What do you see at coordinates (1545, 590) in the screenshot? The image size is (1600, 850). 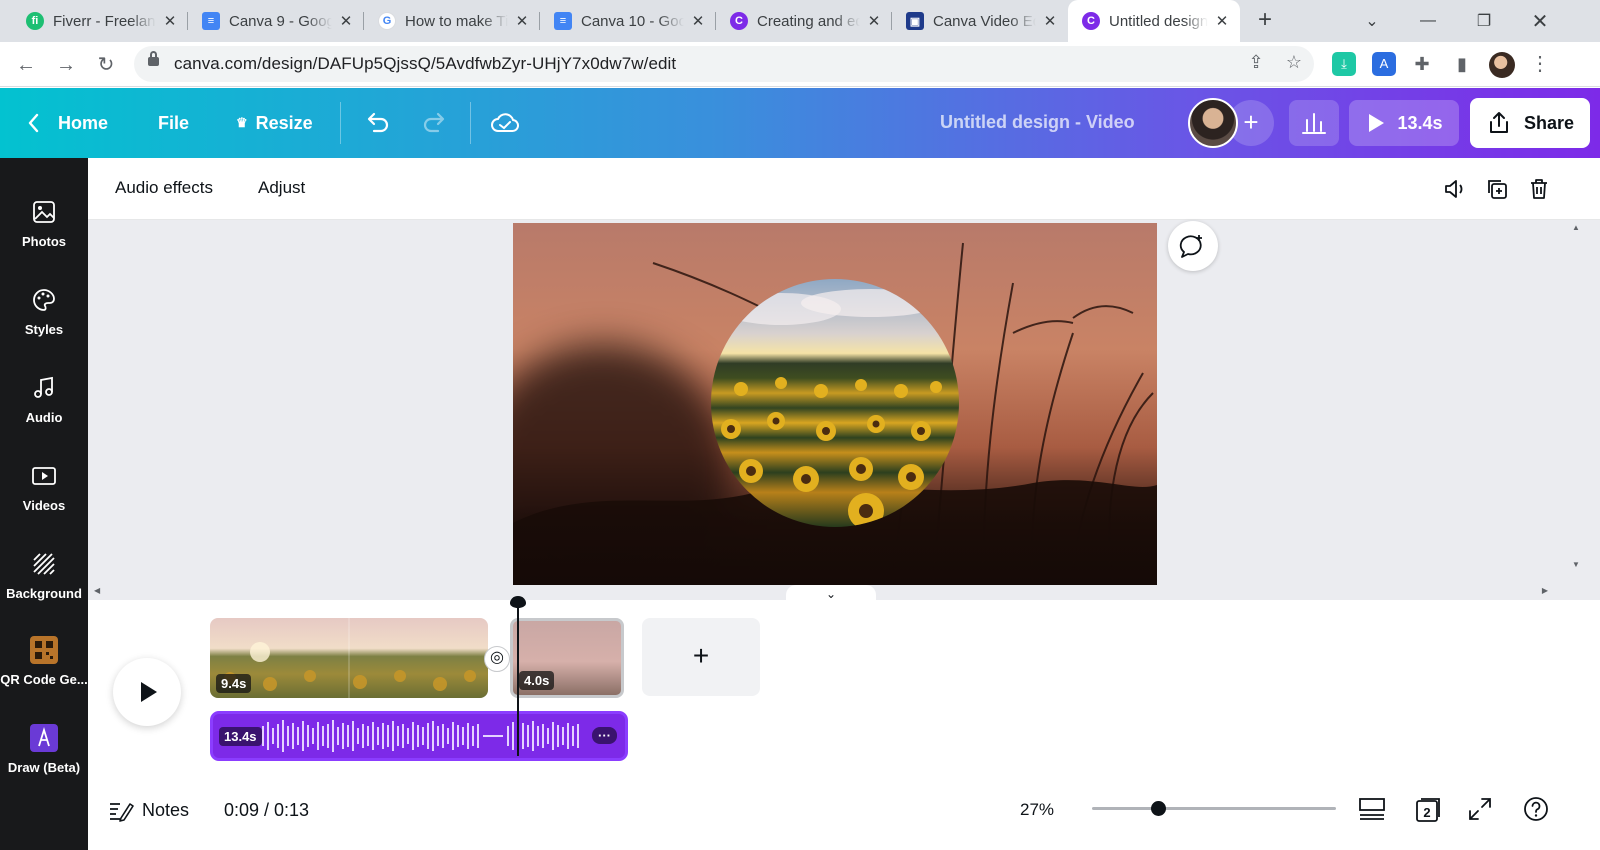 I see `scroll-right-icon: ▶` at bounding box center [1545, 590].